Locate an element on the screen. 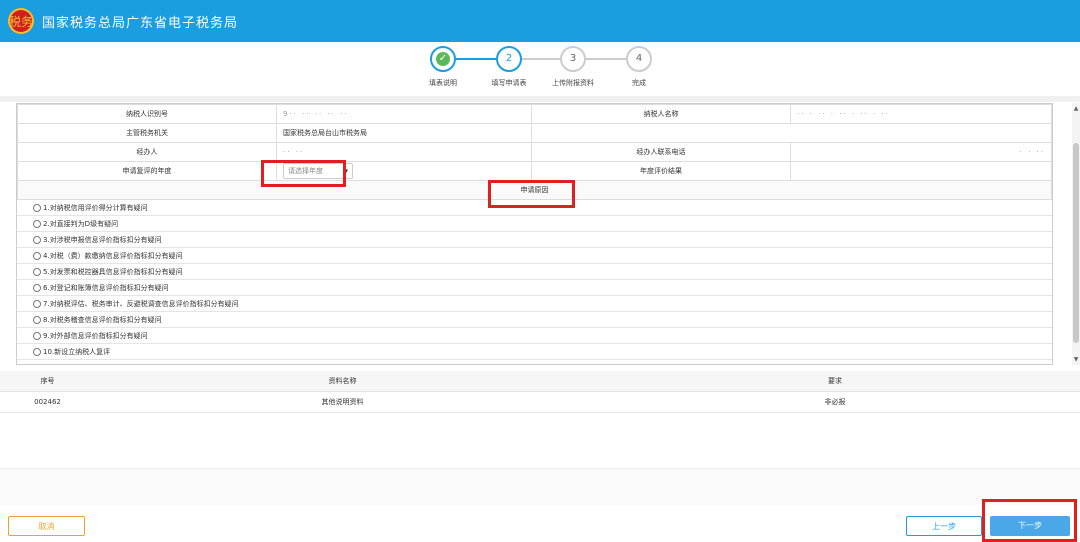  agent-phone-label: 经办人联系电话 is located at coordinates (661, 152).